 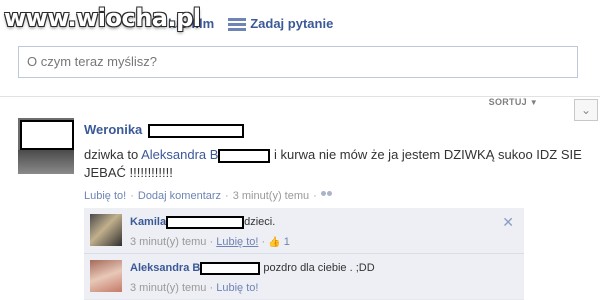 What do you see at coordinates (148, 222) in the screenshot?
I see `comment-author-name: Kamila` at bounding box center [148, 222].